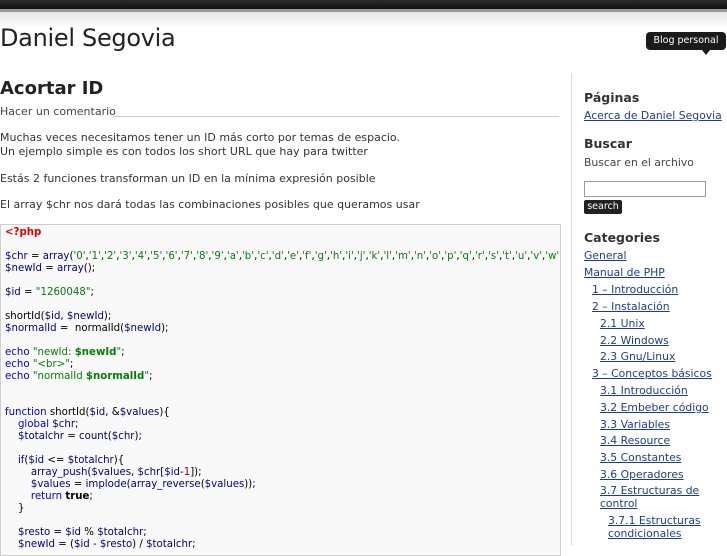 The height and width of the screenshot is (556, 727). Describe the element at coordinates (618, 503) in the screenshot. I see `category-estructuras-de-control-cont: control` at that location.